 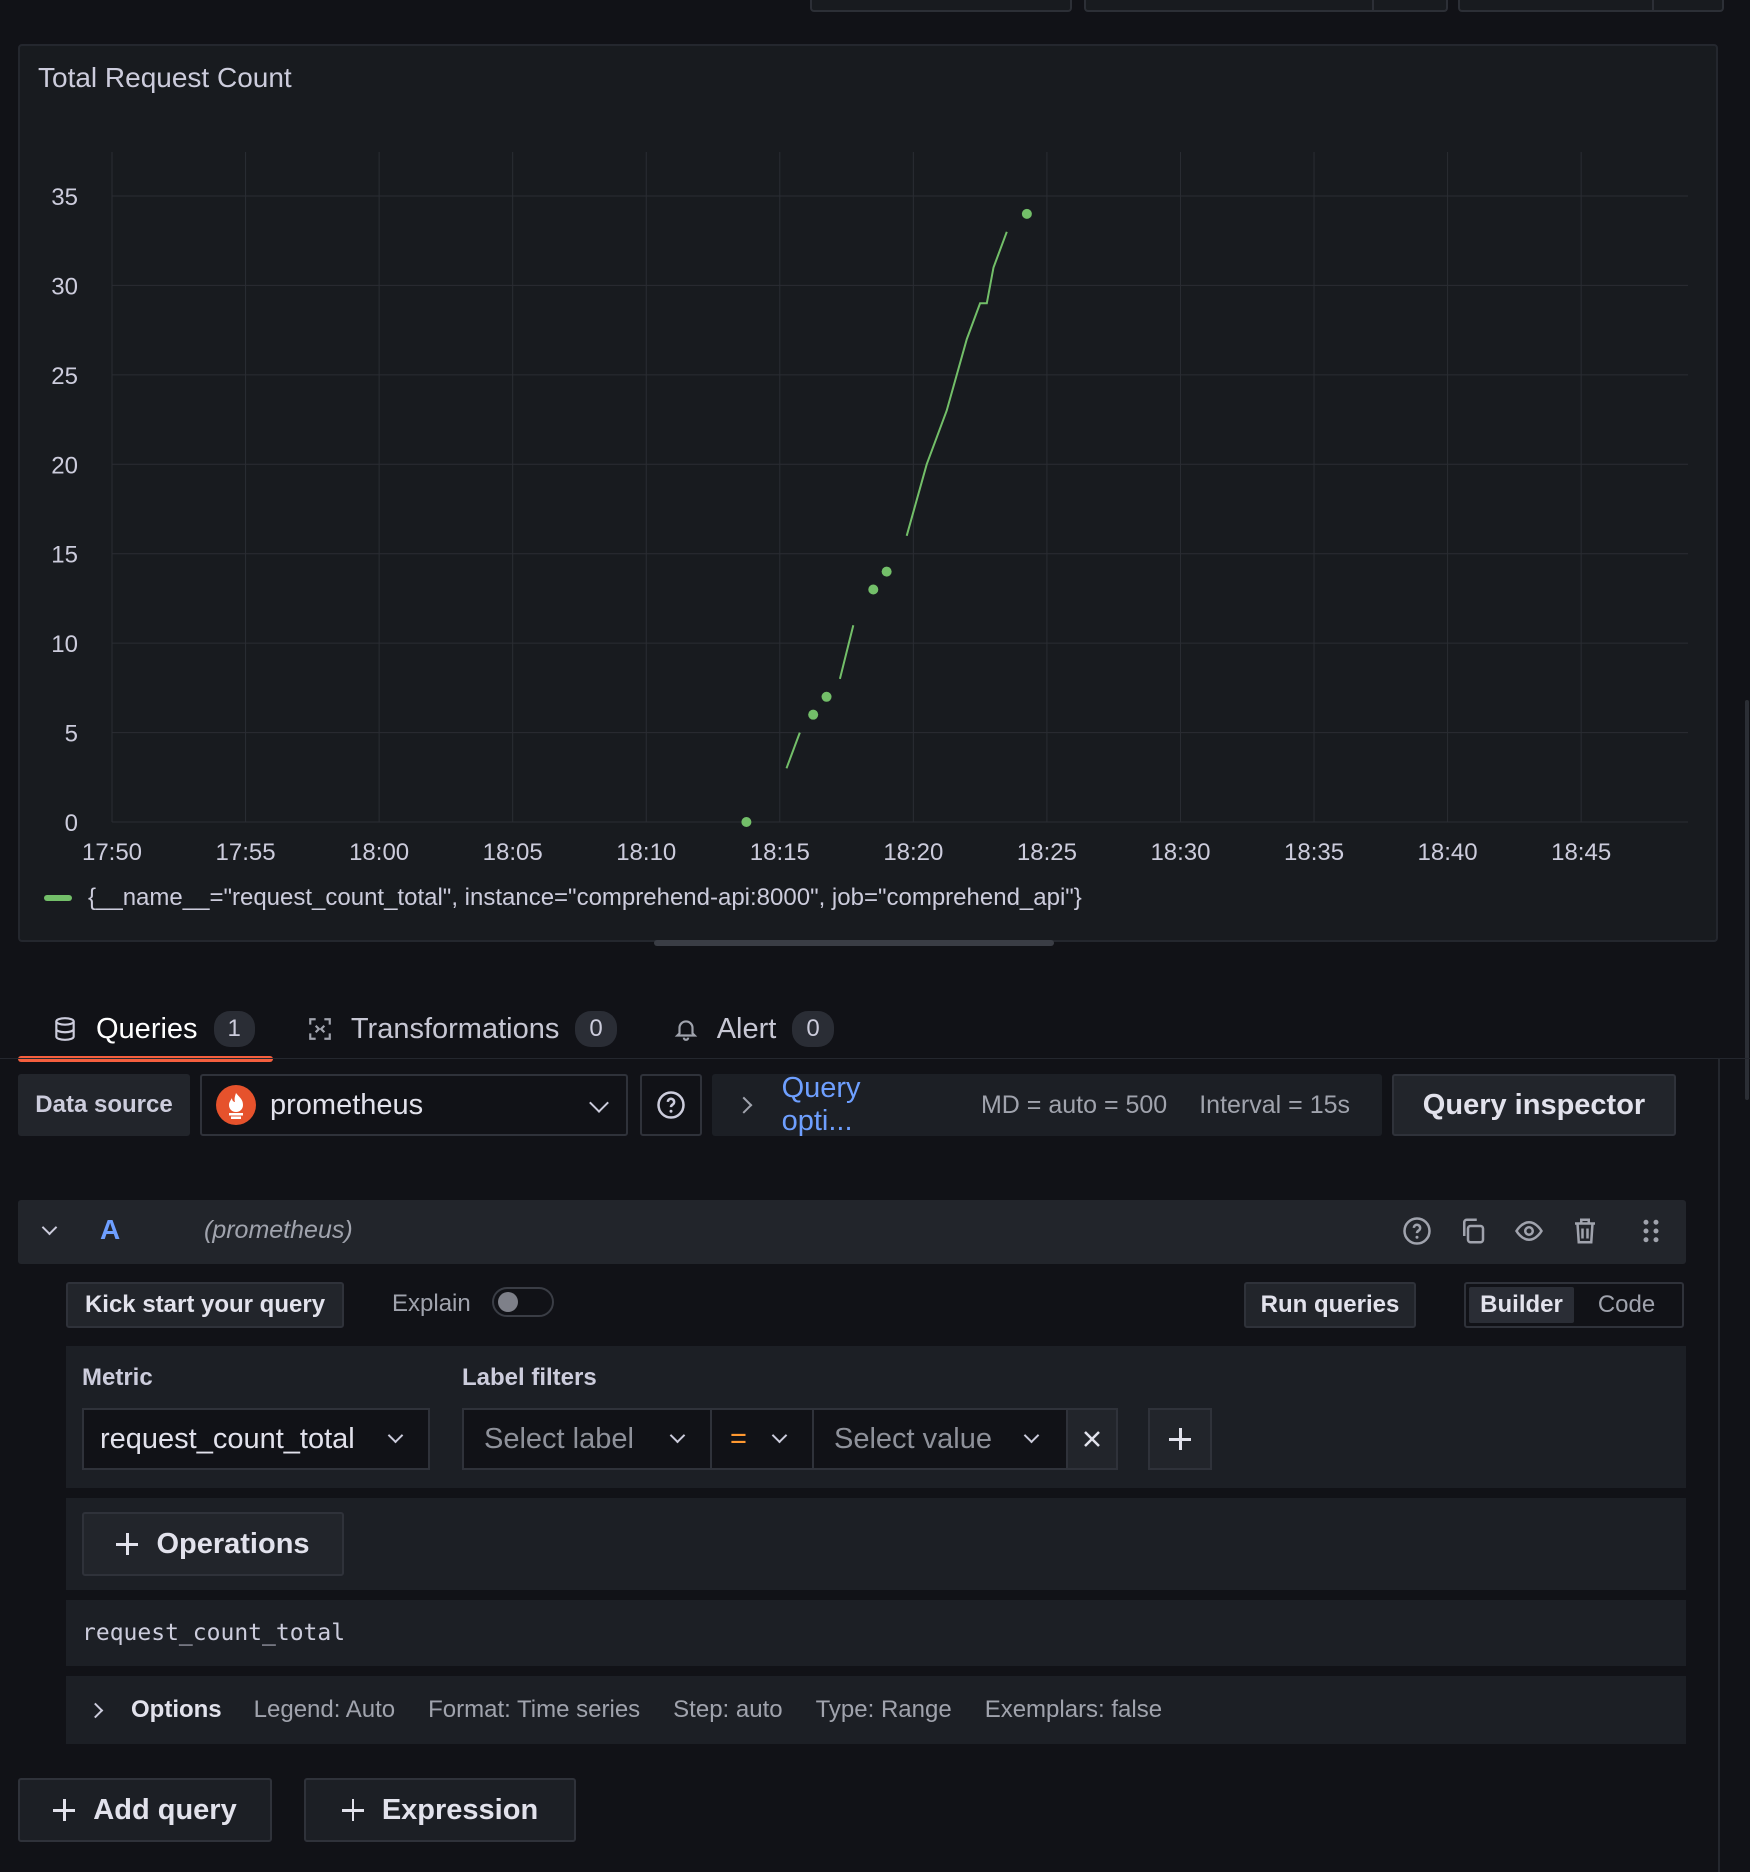 I want to click on run-queries-button: Run queries, so click(x=1330, y=1305).